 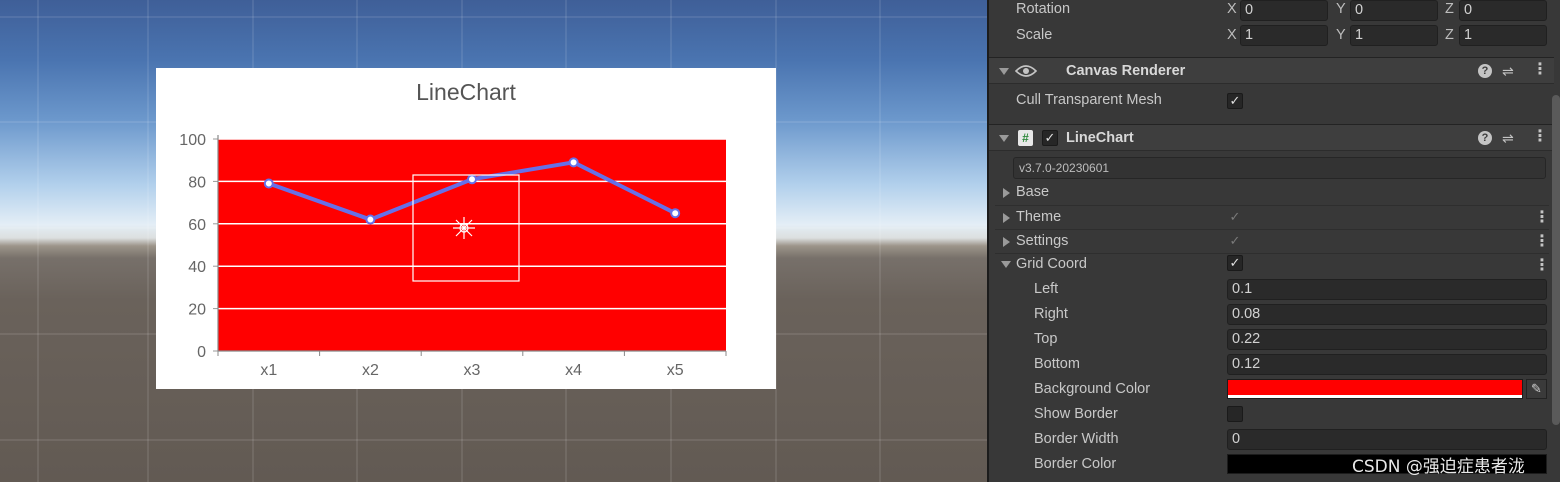 What do you see at coordinates (1033, 192) in the screenshot?
I see `section-base-label: Base` at bounding box center [1033, 192].